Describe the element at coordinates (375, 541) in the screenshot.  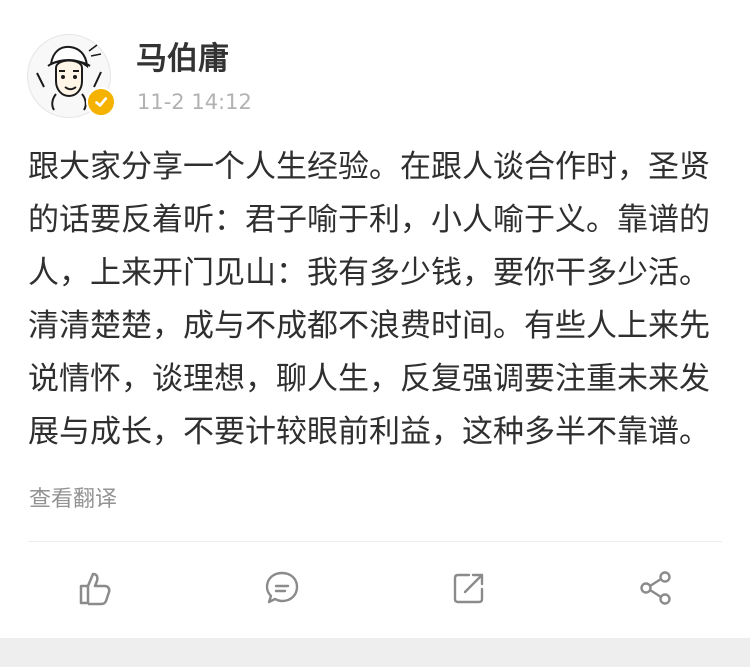
I see `action-bar-divider` at that location.